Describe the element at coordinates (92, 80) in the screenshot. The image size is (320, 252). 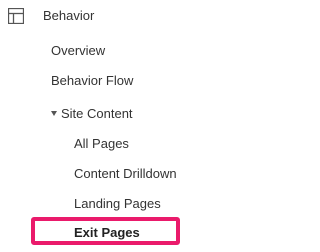
I see `nav-item-behavior-flow-label: Behavior Flow` at that location.